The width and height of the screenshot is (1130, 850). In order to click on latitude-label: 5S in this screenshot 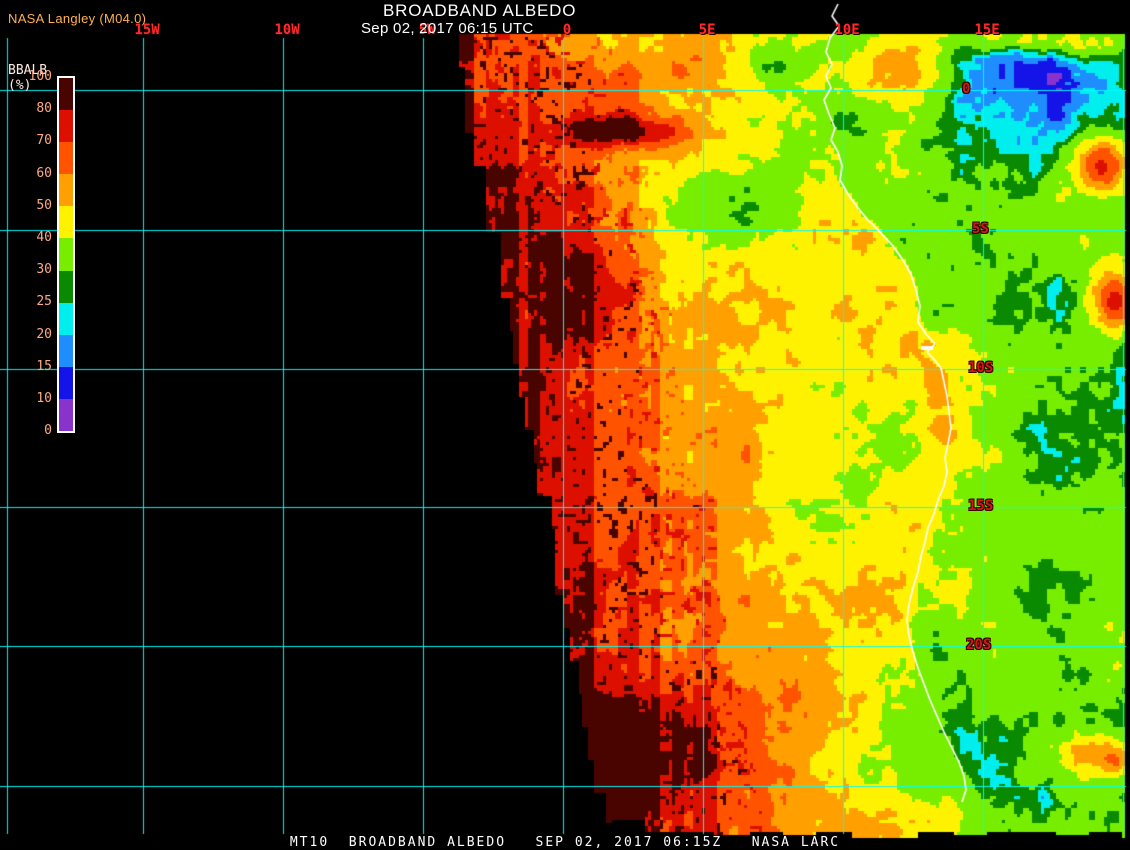, I will do `click(980, 229)`.